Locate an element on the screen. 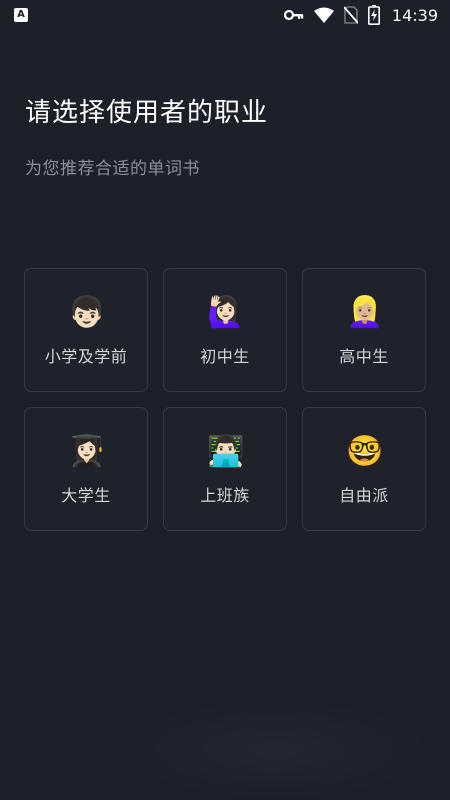 The image size is (450, 800). no-sim-icon is located at coordinates (350, 15).